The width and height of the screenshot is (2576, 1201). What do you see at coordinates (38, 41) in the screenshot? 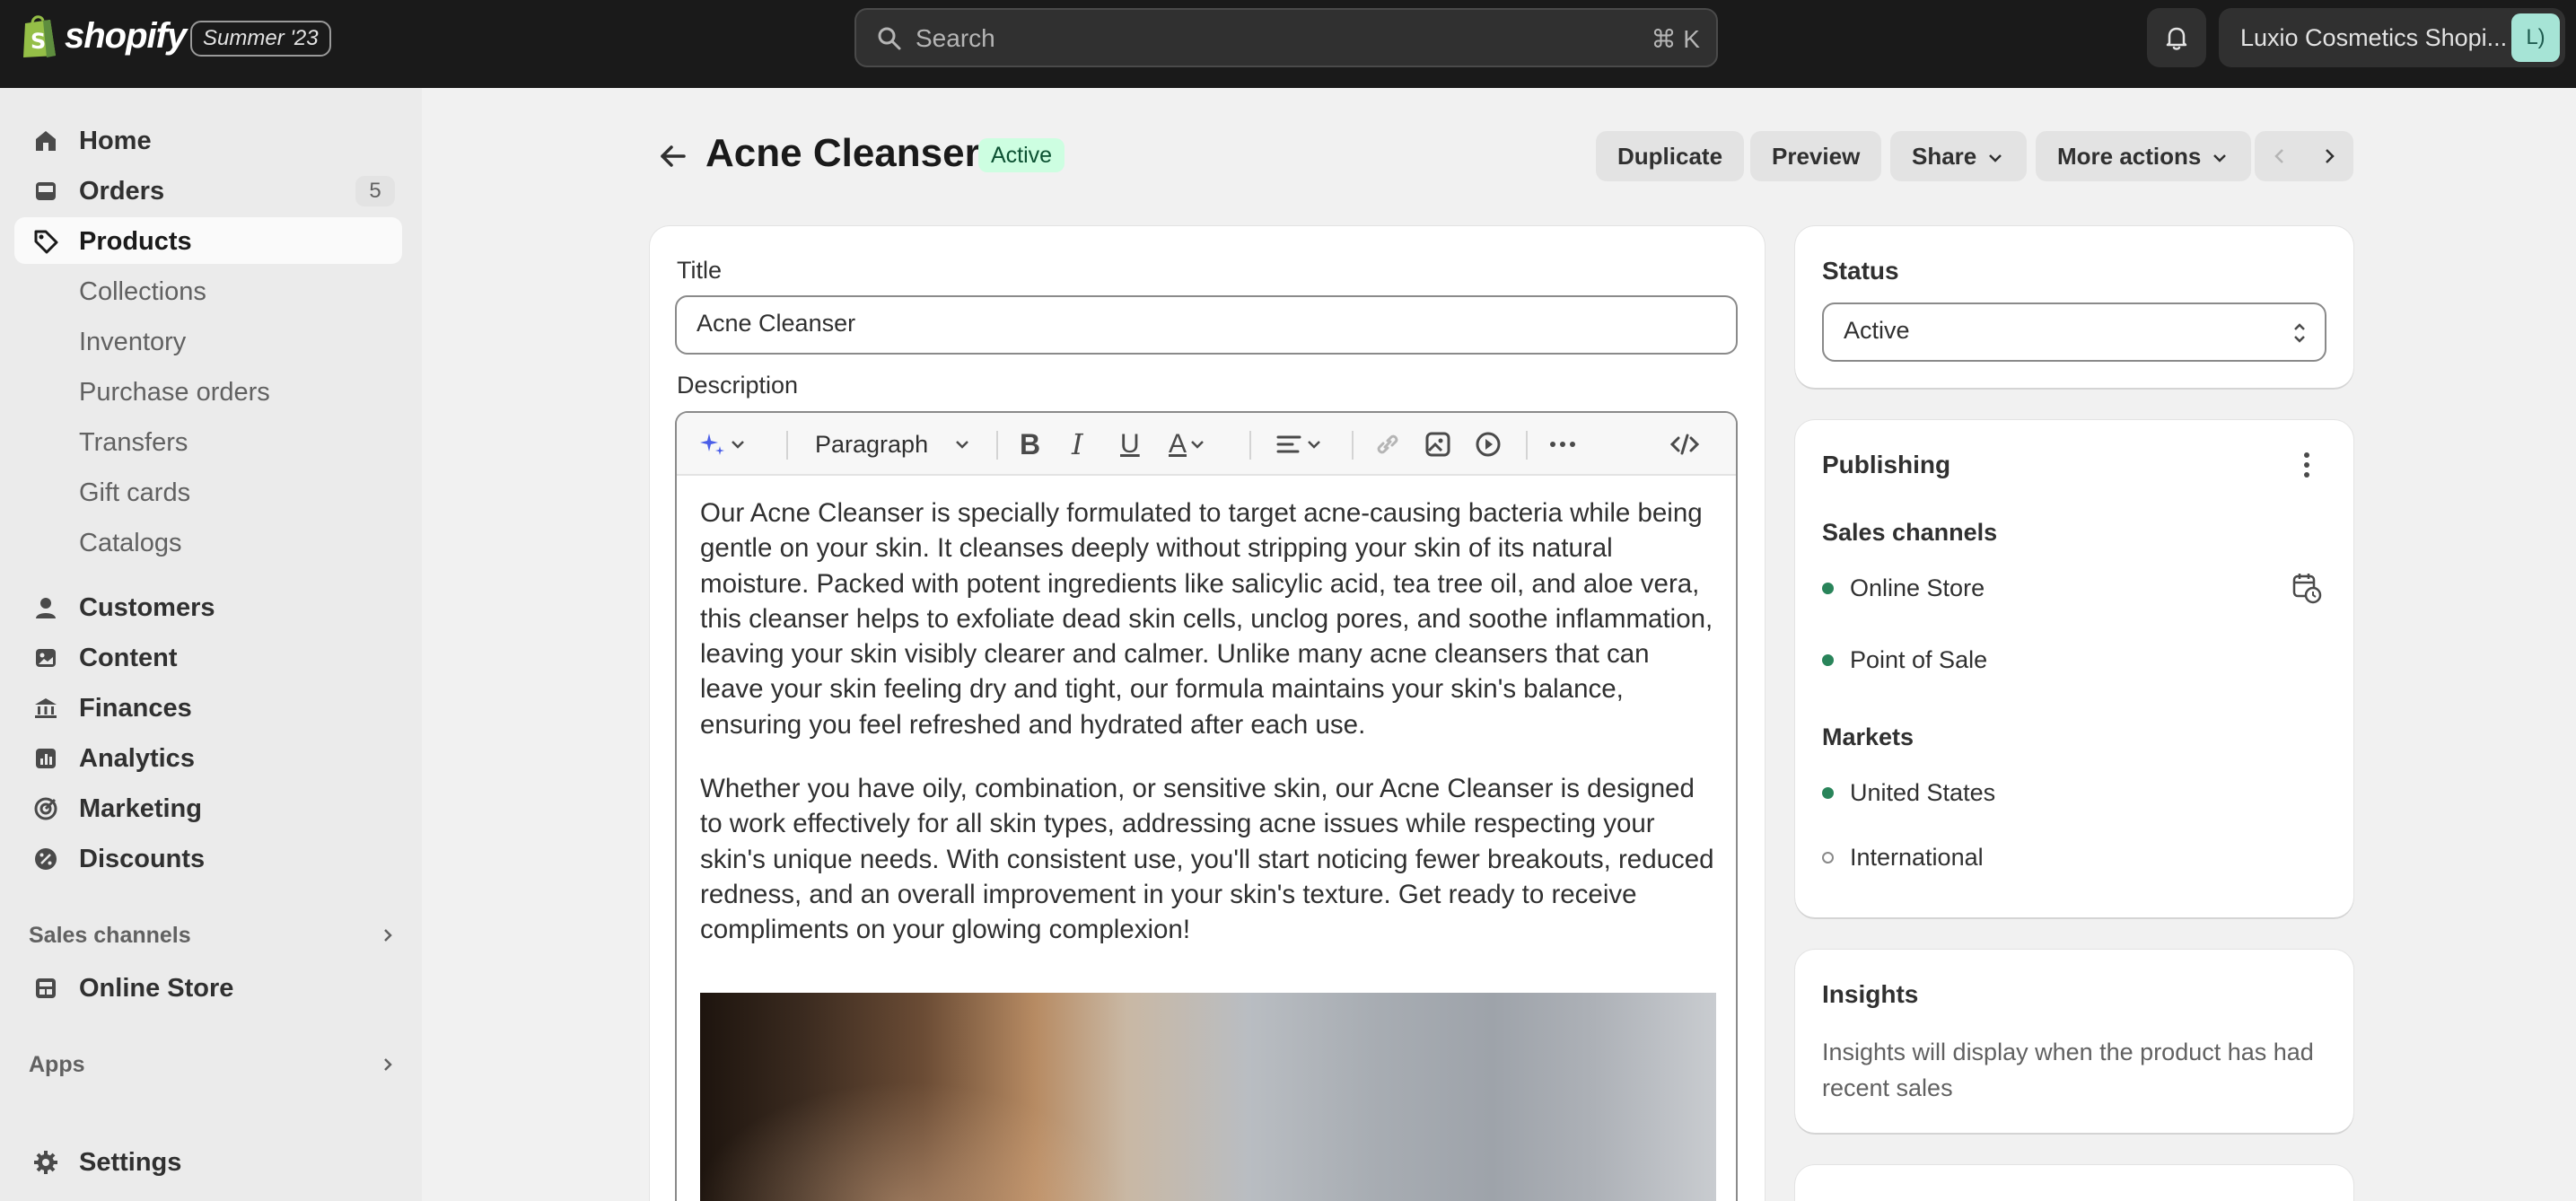
I see `svg-text: S` at bounding box center [38, 41].